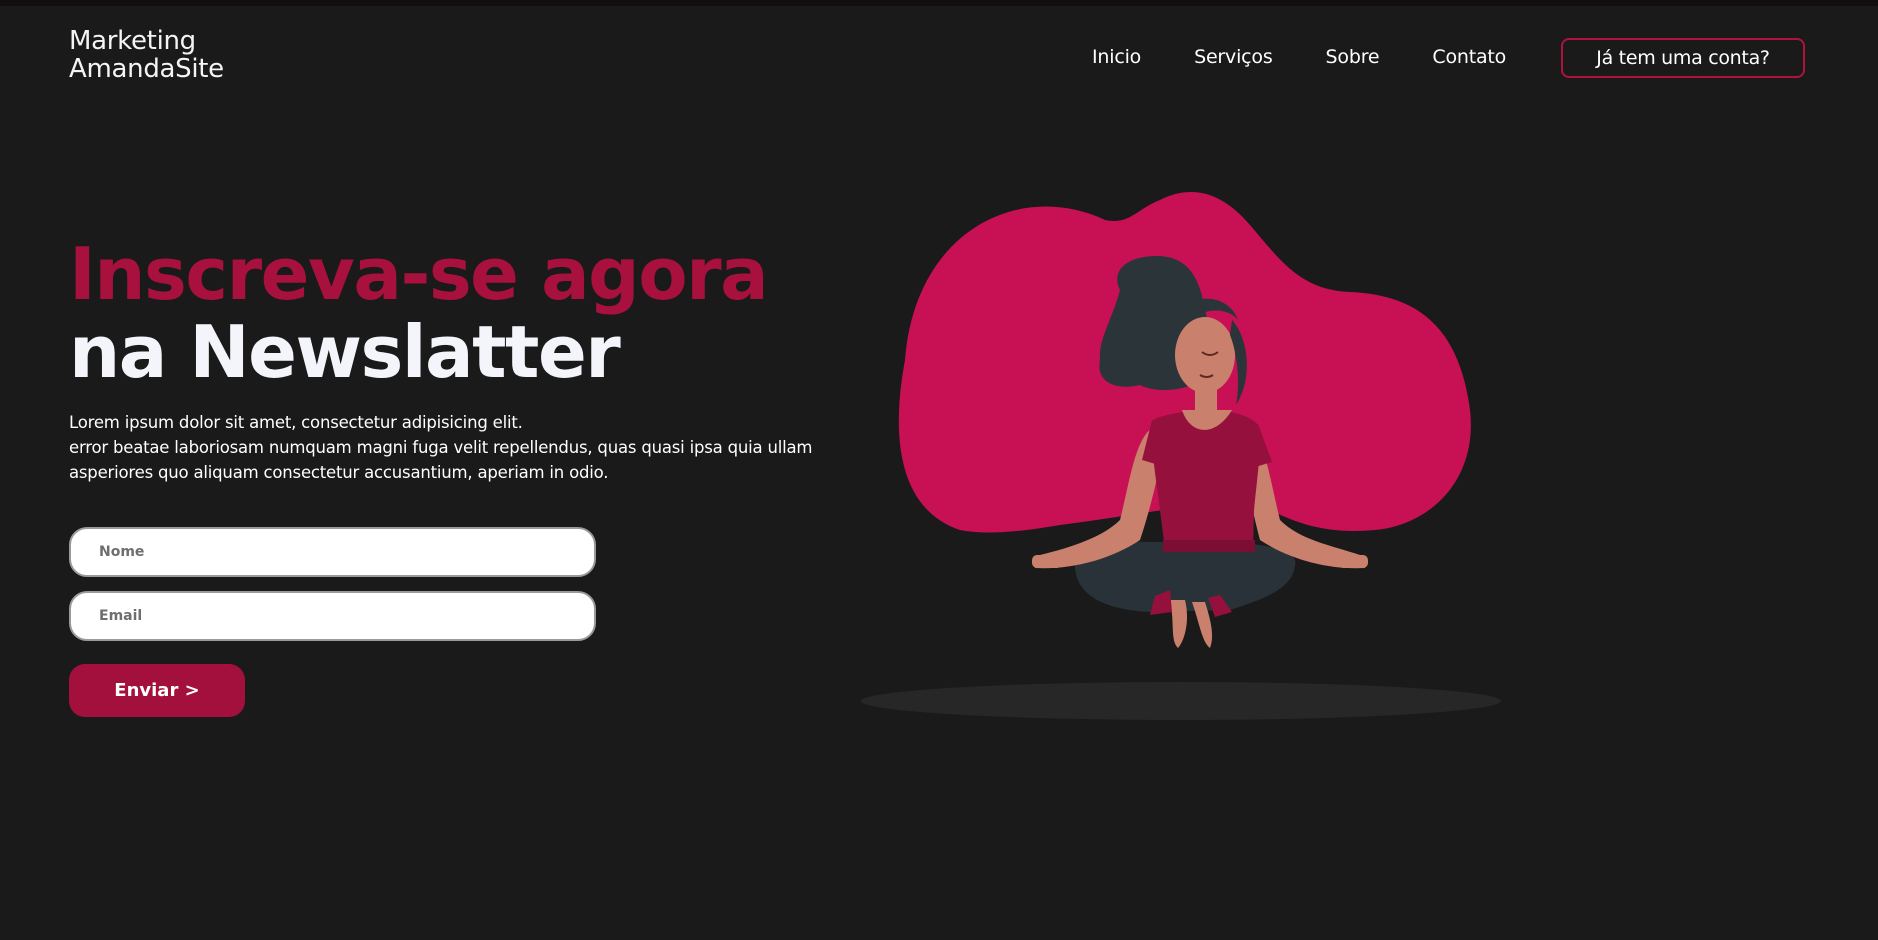 The height and width of the screenshot is (940, 1878). Describe the element at coordinates (157, 690) in the screenshot. I see `submit-button: Enviar >` at that location.